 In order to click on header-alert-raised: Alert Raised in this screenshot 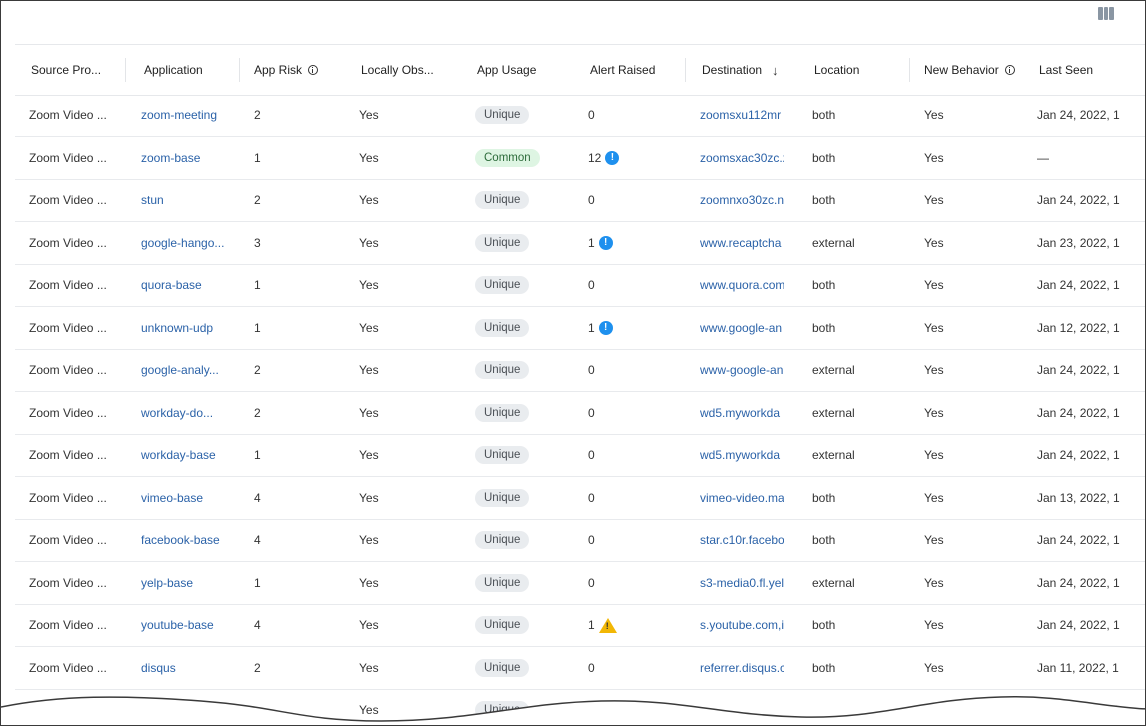, I will do `click(622, 70)`.